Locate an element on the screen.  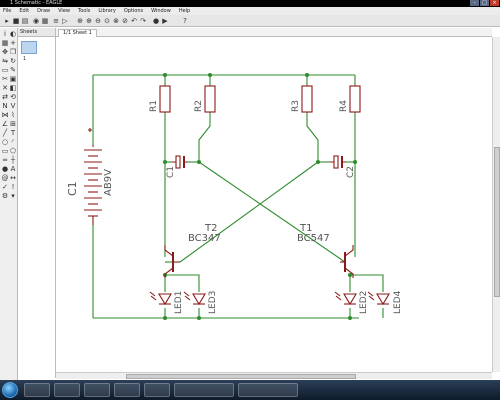
run-icon: ▷ is located at coordinates (65, 21).